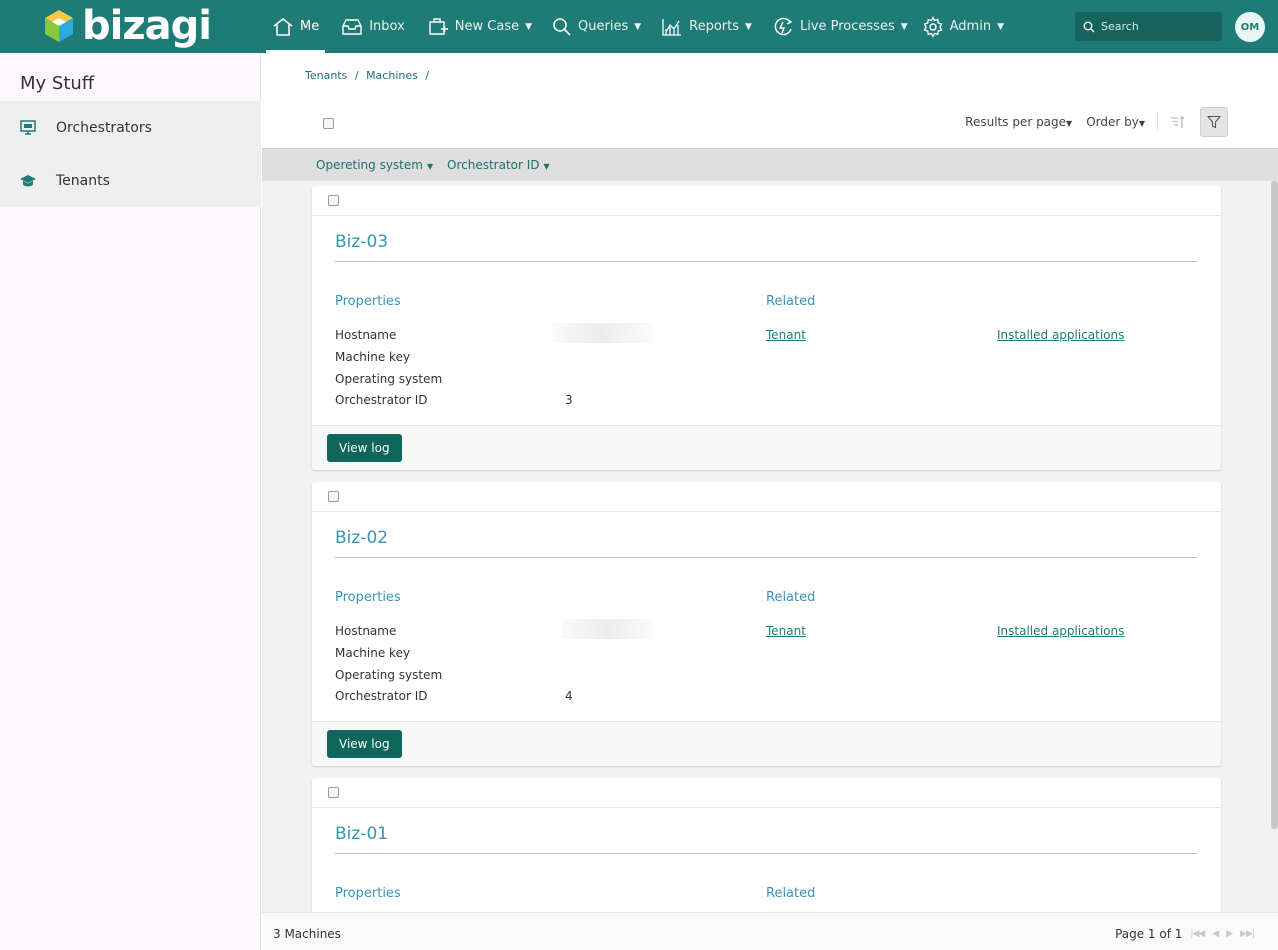 The height and width of the screenshot is (950, 1278). I want to click on search-icon, so click(1089, 26).